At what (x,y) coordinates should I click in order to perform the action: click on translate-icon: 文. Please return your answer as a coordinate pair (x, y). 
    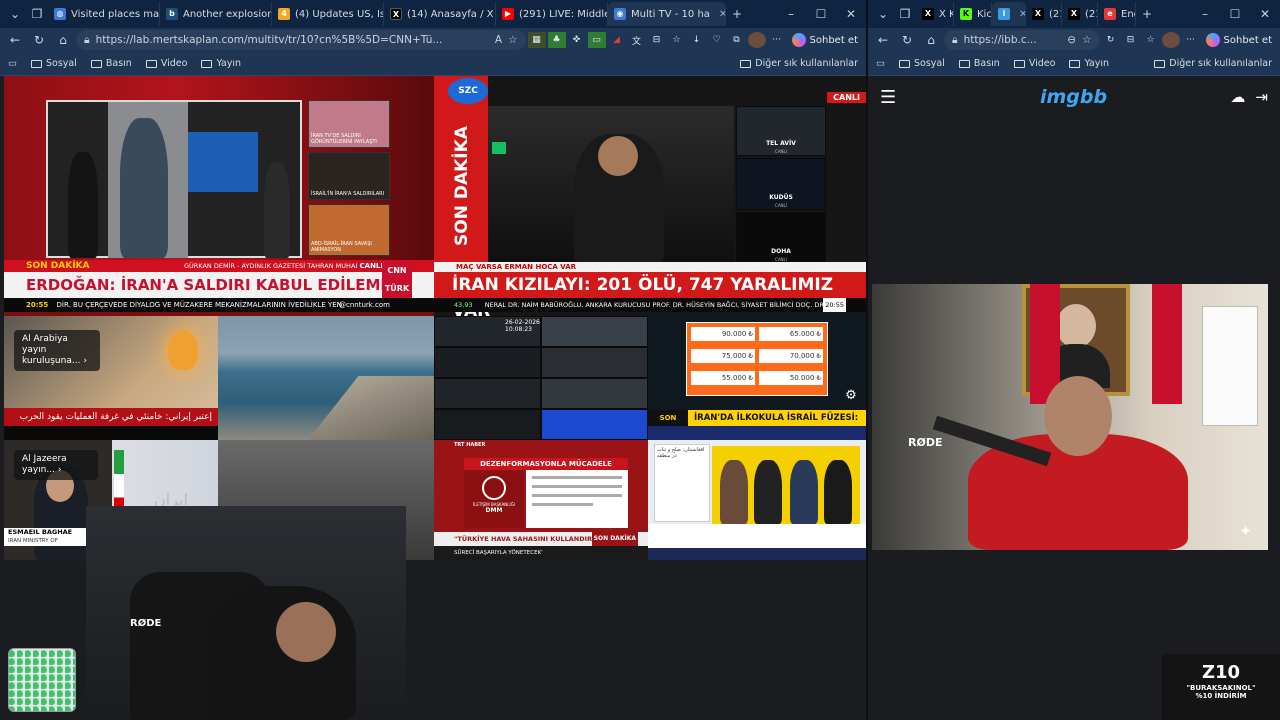
    Looking at the image, I should click on (637, 40).